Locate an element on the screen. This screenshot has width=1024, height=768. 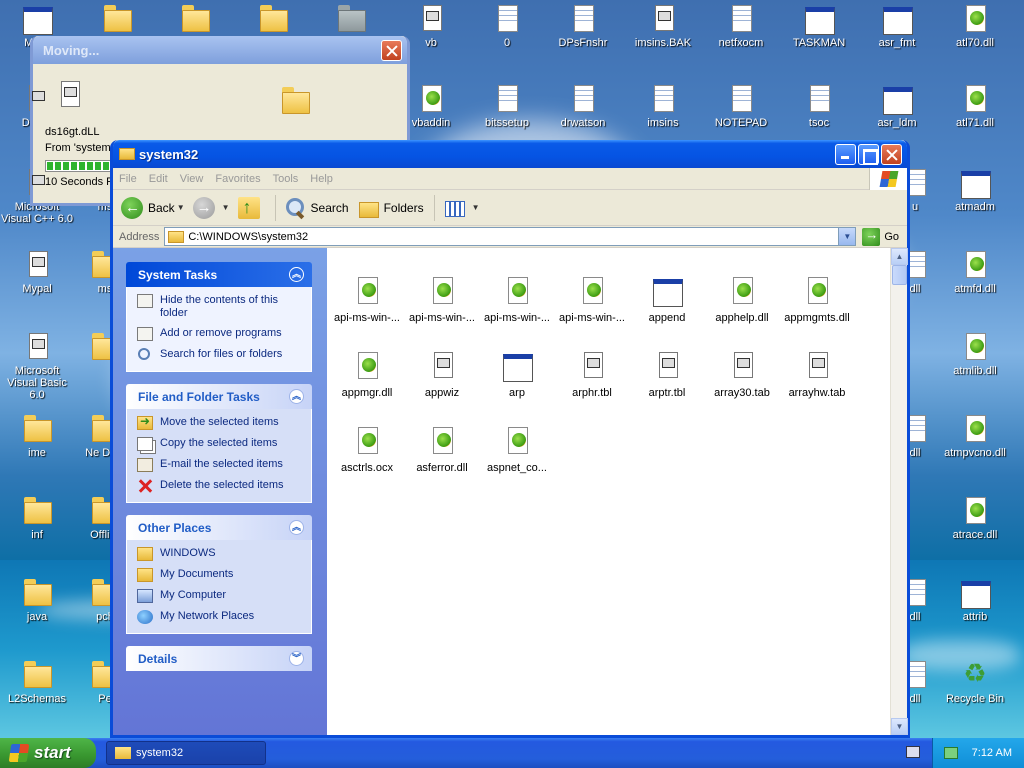
task-link: E-mail the selected items is located at coordinates (219, 465).